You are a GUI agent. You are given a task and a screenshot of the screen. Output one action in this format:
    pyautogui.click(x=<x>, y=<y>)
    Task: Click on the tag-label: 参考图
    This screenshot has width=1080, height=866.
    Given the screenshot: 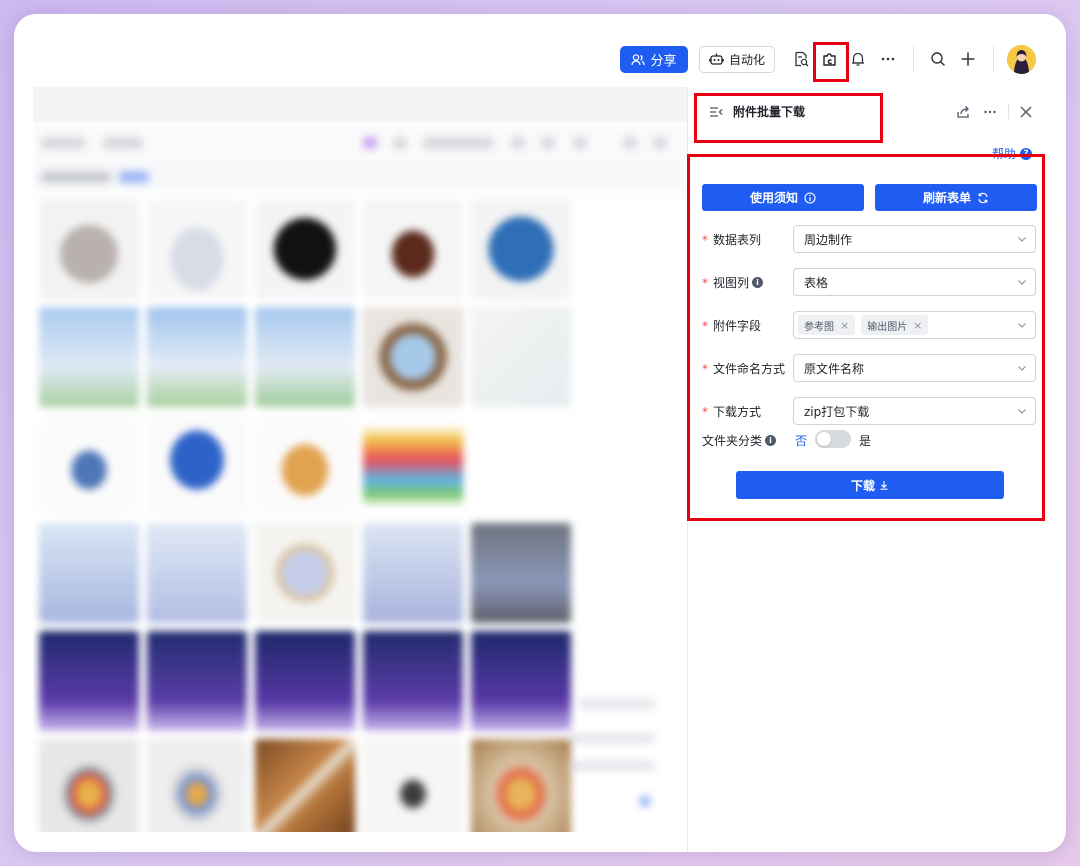 What is the action you would take?
    pyautogui.click(x=819, y=327)
    